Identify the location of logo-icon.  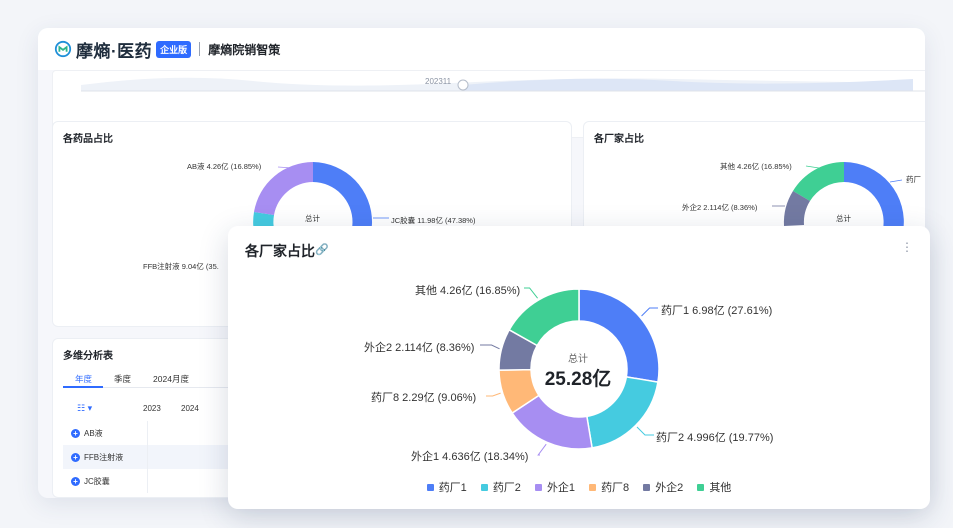
(63, 49).